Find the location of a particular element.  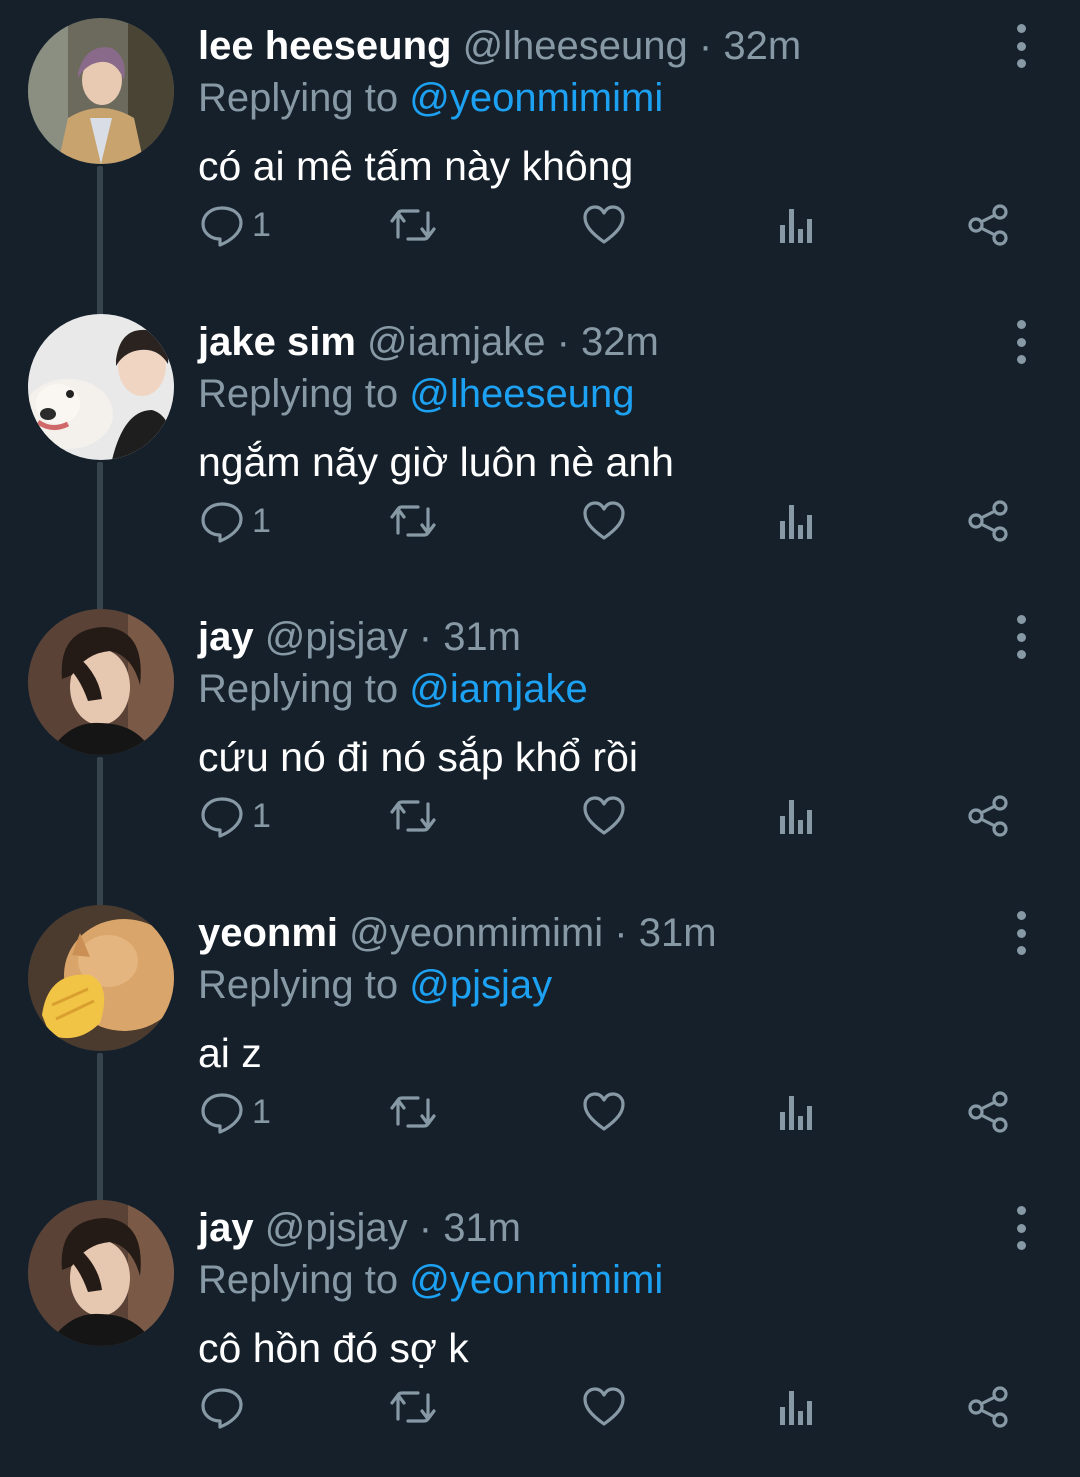

tweet-header: jay @pjsjay · 31m is located at coordinates (359, 1228).